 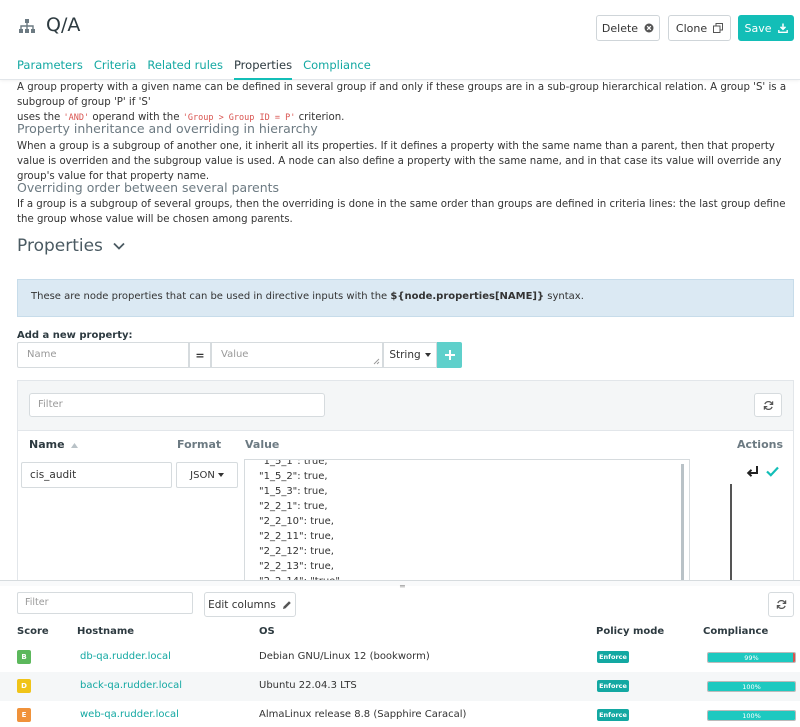 I want to click on nodes-refresh-button, so click(x=781, y=604).